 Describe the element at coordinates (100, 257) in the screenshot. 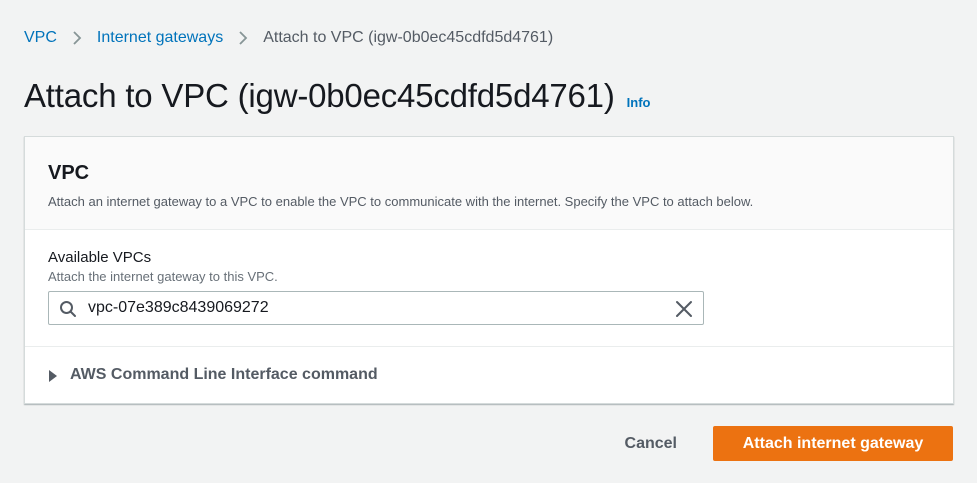

I see `available-vpcs-label: Available VPCs` at that location.